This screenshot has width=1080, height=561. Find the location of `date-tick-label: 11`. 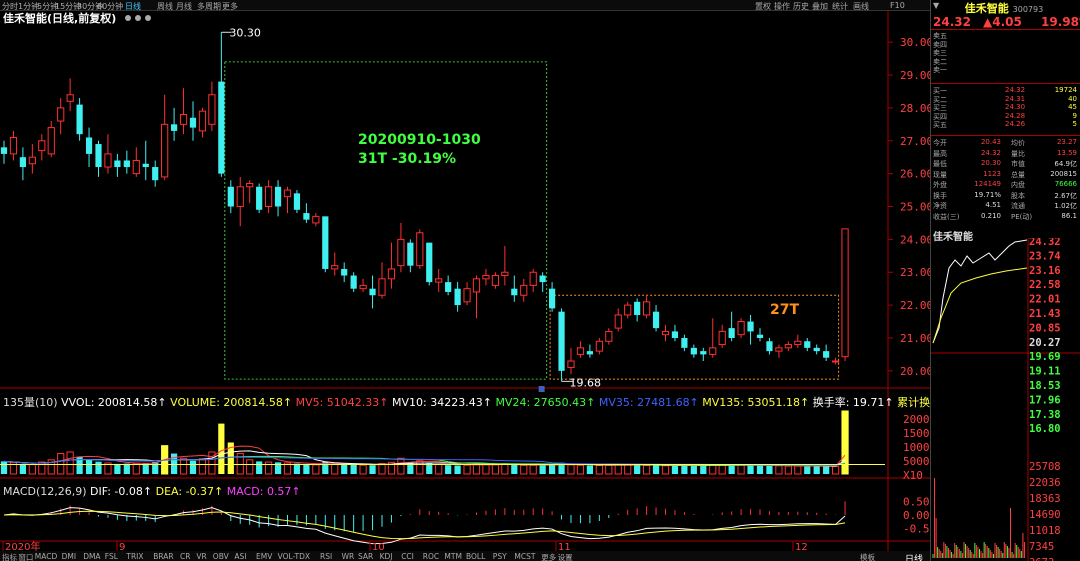

date-tick-label: 11 is located at coordinates (564, 546).